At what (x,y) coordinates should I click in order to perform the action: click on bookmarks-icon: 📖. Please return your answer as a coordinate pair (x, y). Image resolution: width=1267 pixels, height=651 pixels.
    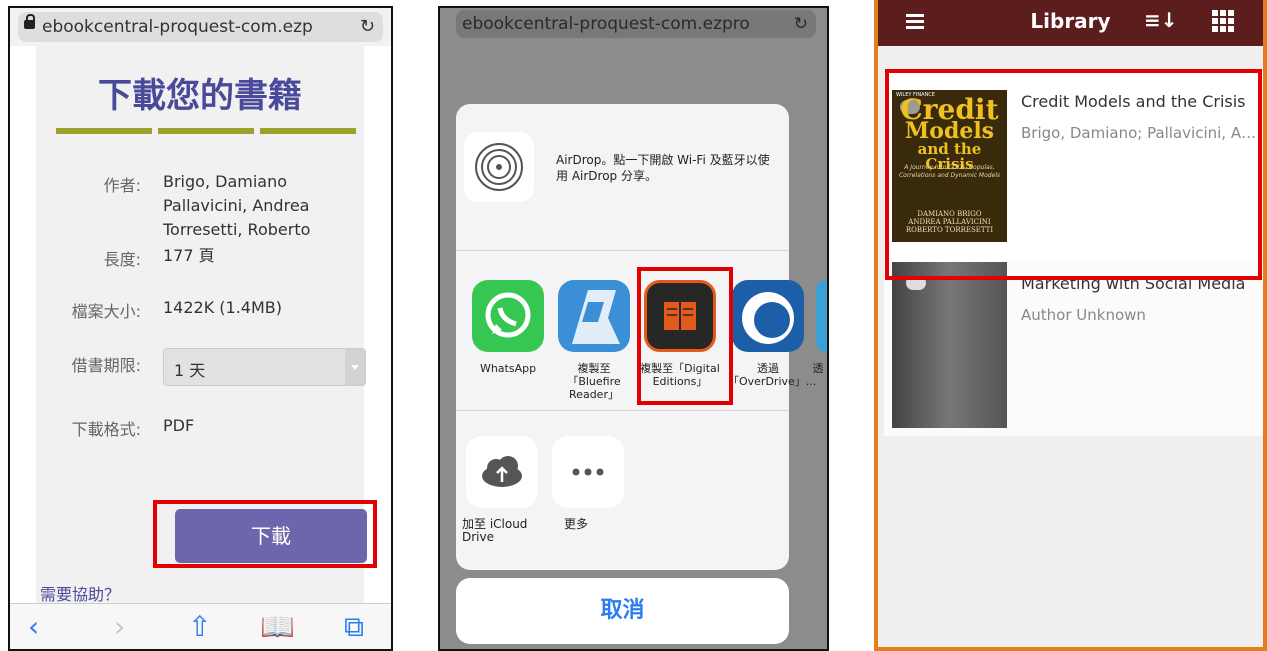
    Looking at the image, I should click on (277, 626).